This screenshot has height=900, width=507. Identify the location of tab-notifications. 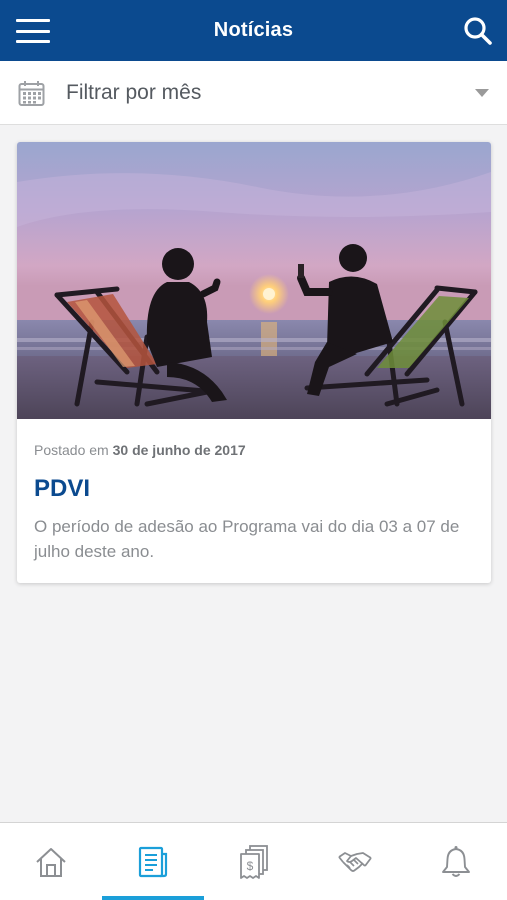
(455, 861).